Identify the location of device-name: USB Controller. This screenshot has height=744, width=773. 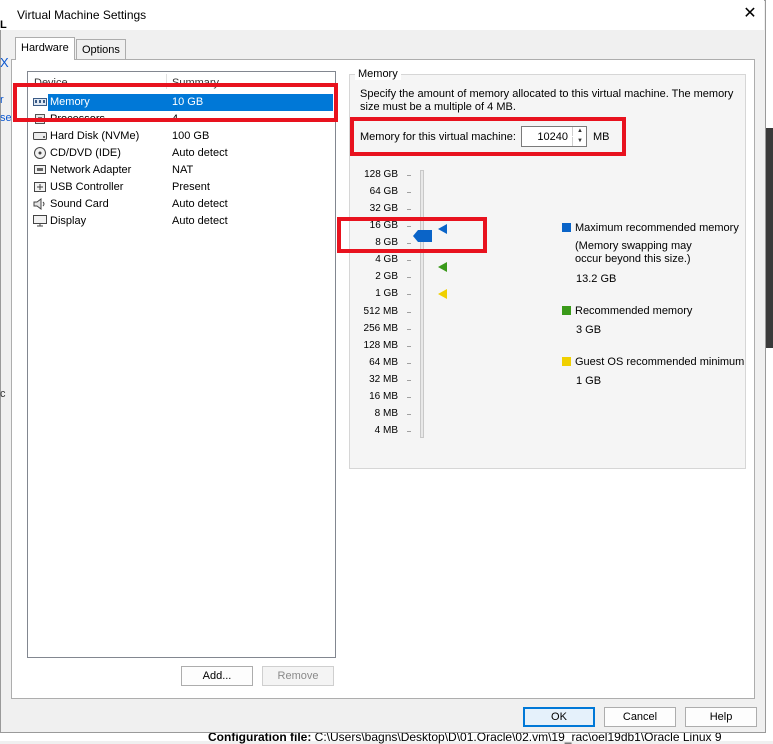
(87, 187).